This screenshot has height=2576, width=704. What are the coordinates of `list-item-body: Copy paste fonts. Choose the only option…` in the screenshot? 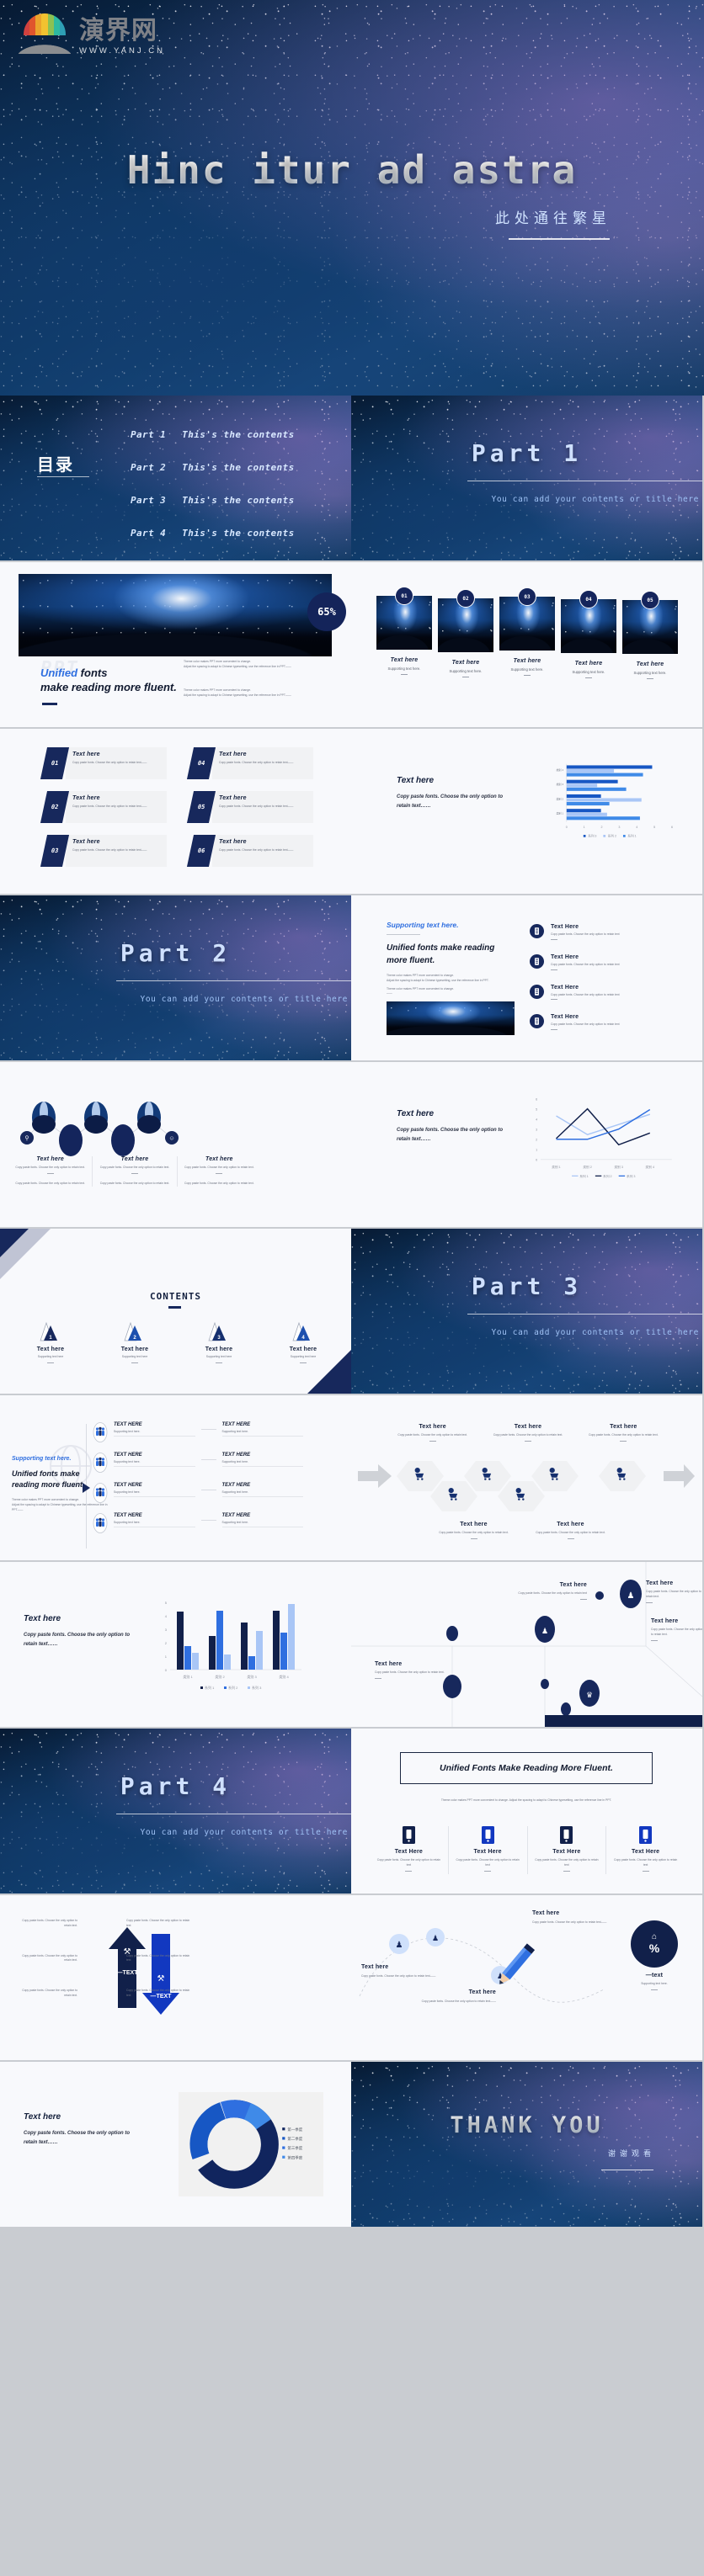 It's located at (585, 934).